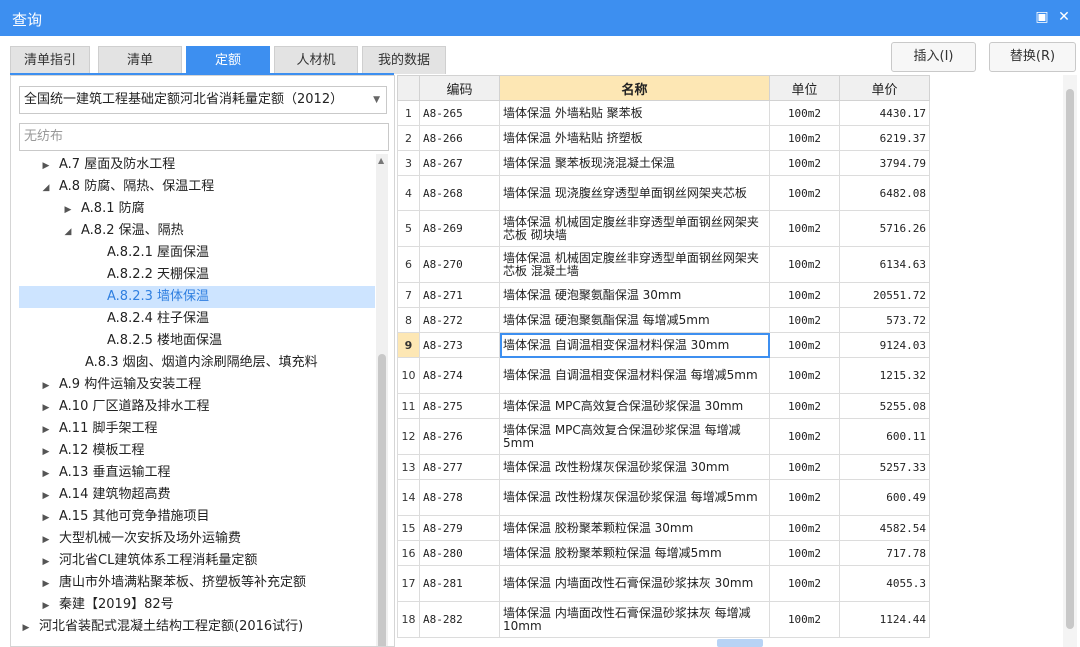 This screenshot has height=647, width=1080. What do you see at coordinates (197, 539) in the screenshot?
I see `tree-item: ▶ 大型机械一次安拆及场外运输费` at bounding box center [197, 539].